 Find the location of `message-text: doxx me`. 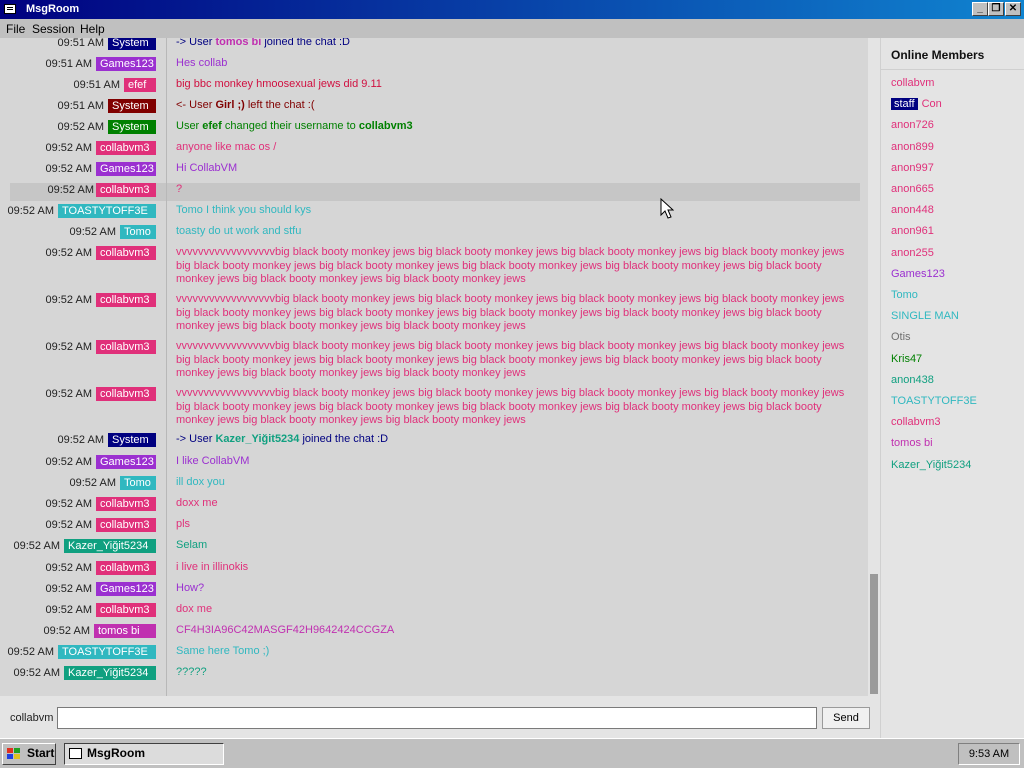

message-text: doxx me is located at coordinates (518, 504).